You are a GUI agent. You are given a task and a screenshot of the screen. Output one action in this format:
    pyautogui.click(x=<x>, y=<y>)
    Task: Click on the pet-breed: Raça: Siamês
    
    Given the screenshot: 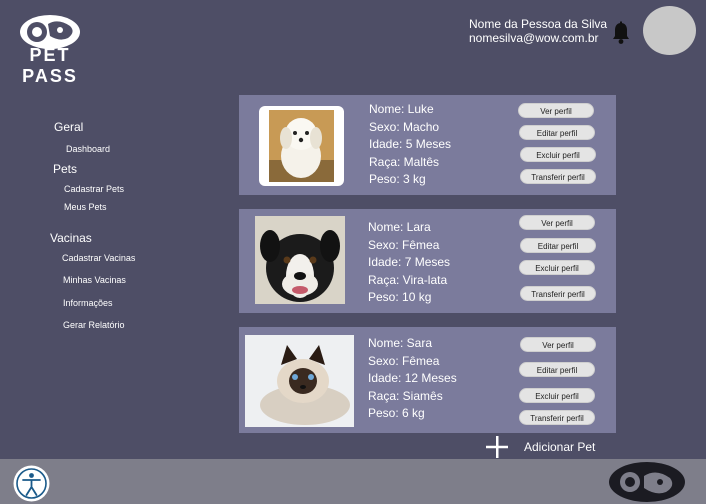 What is the action you would take?
    pyautogui.click(x=405, y=395)
    